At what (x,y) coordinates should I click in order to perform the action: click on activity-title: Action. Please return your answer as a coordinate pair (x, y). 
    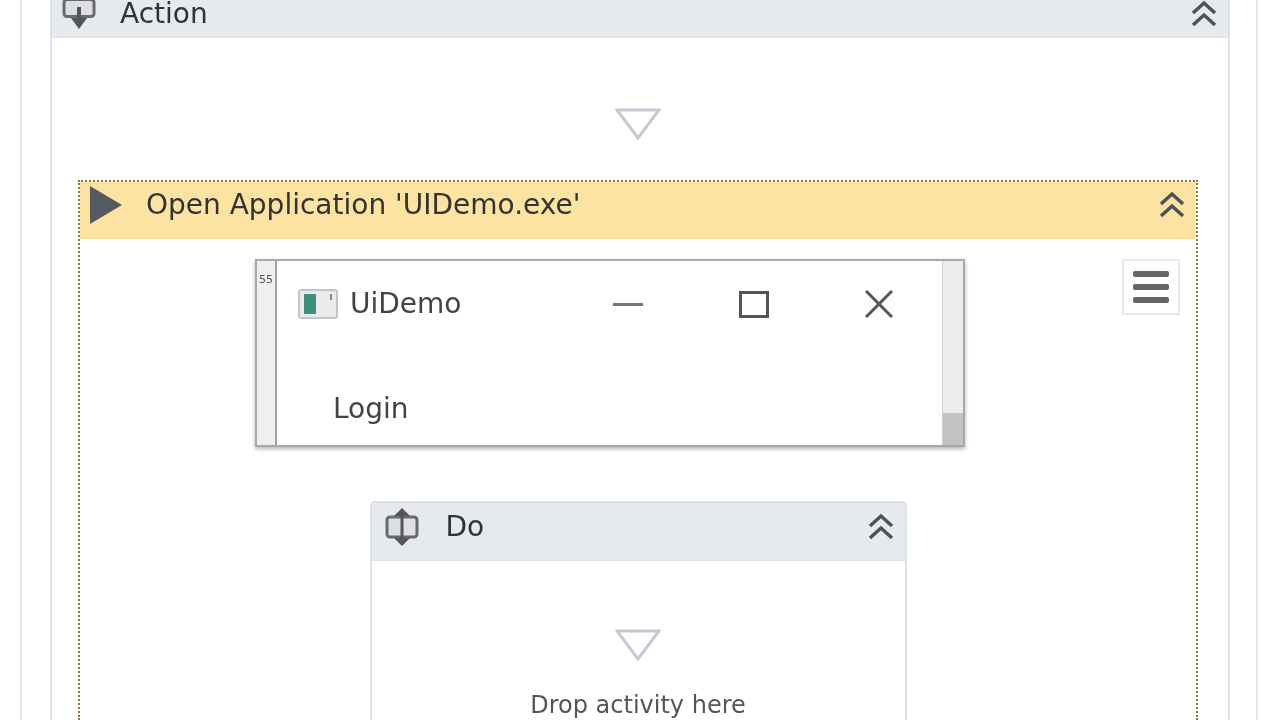
    Looking at the image, I should click on (164, 15).